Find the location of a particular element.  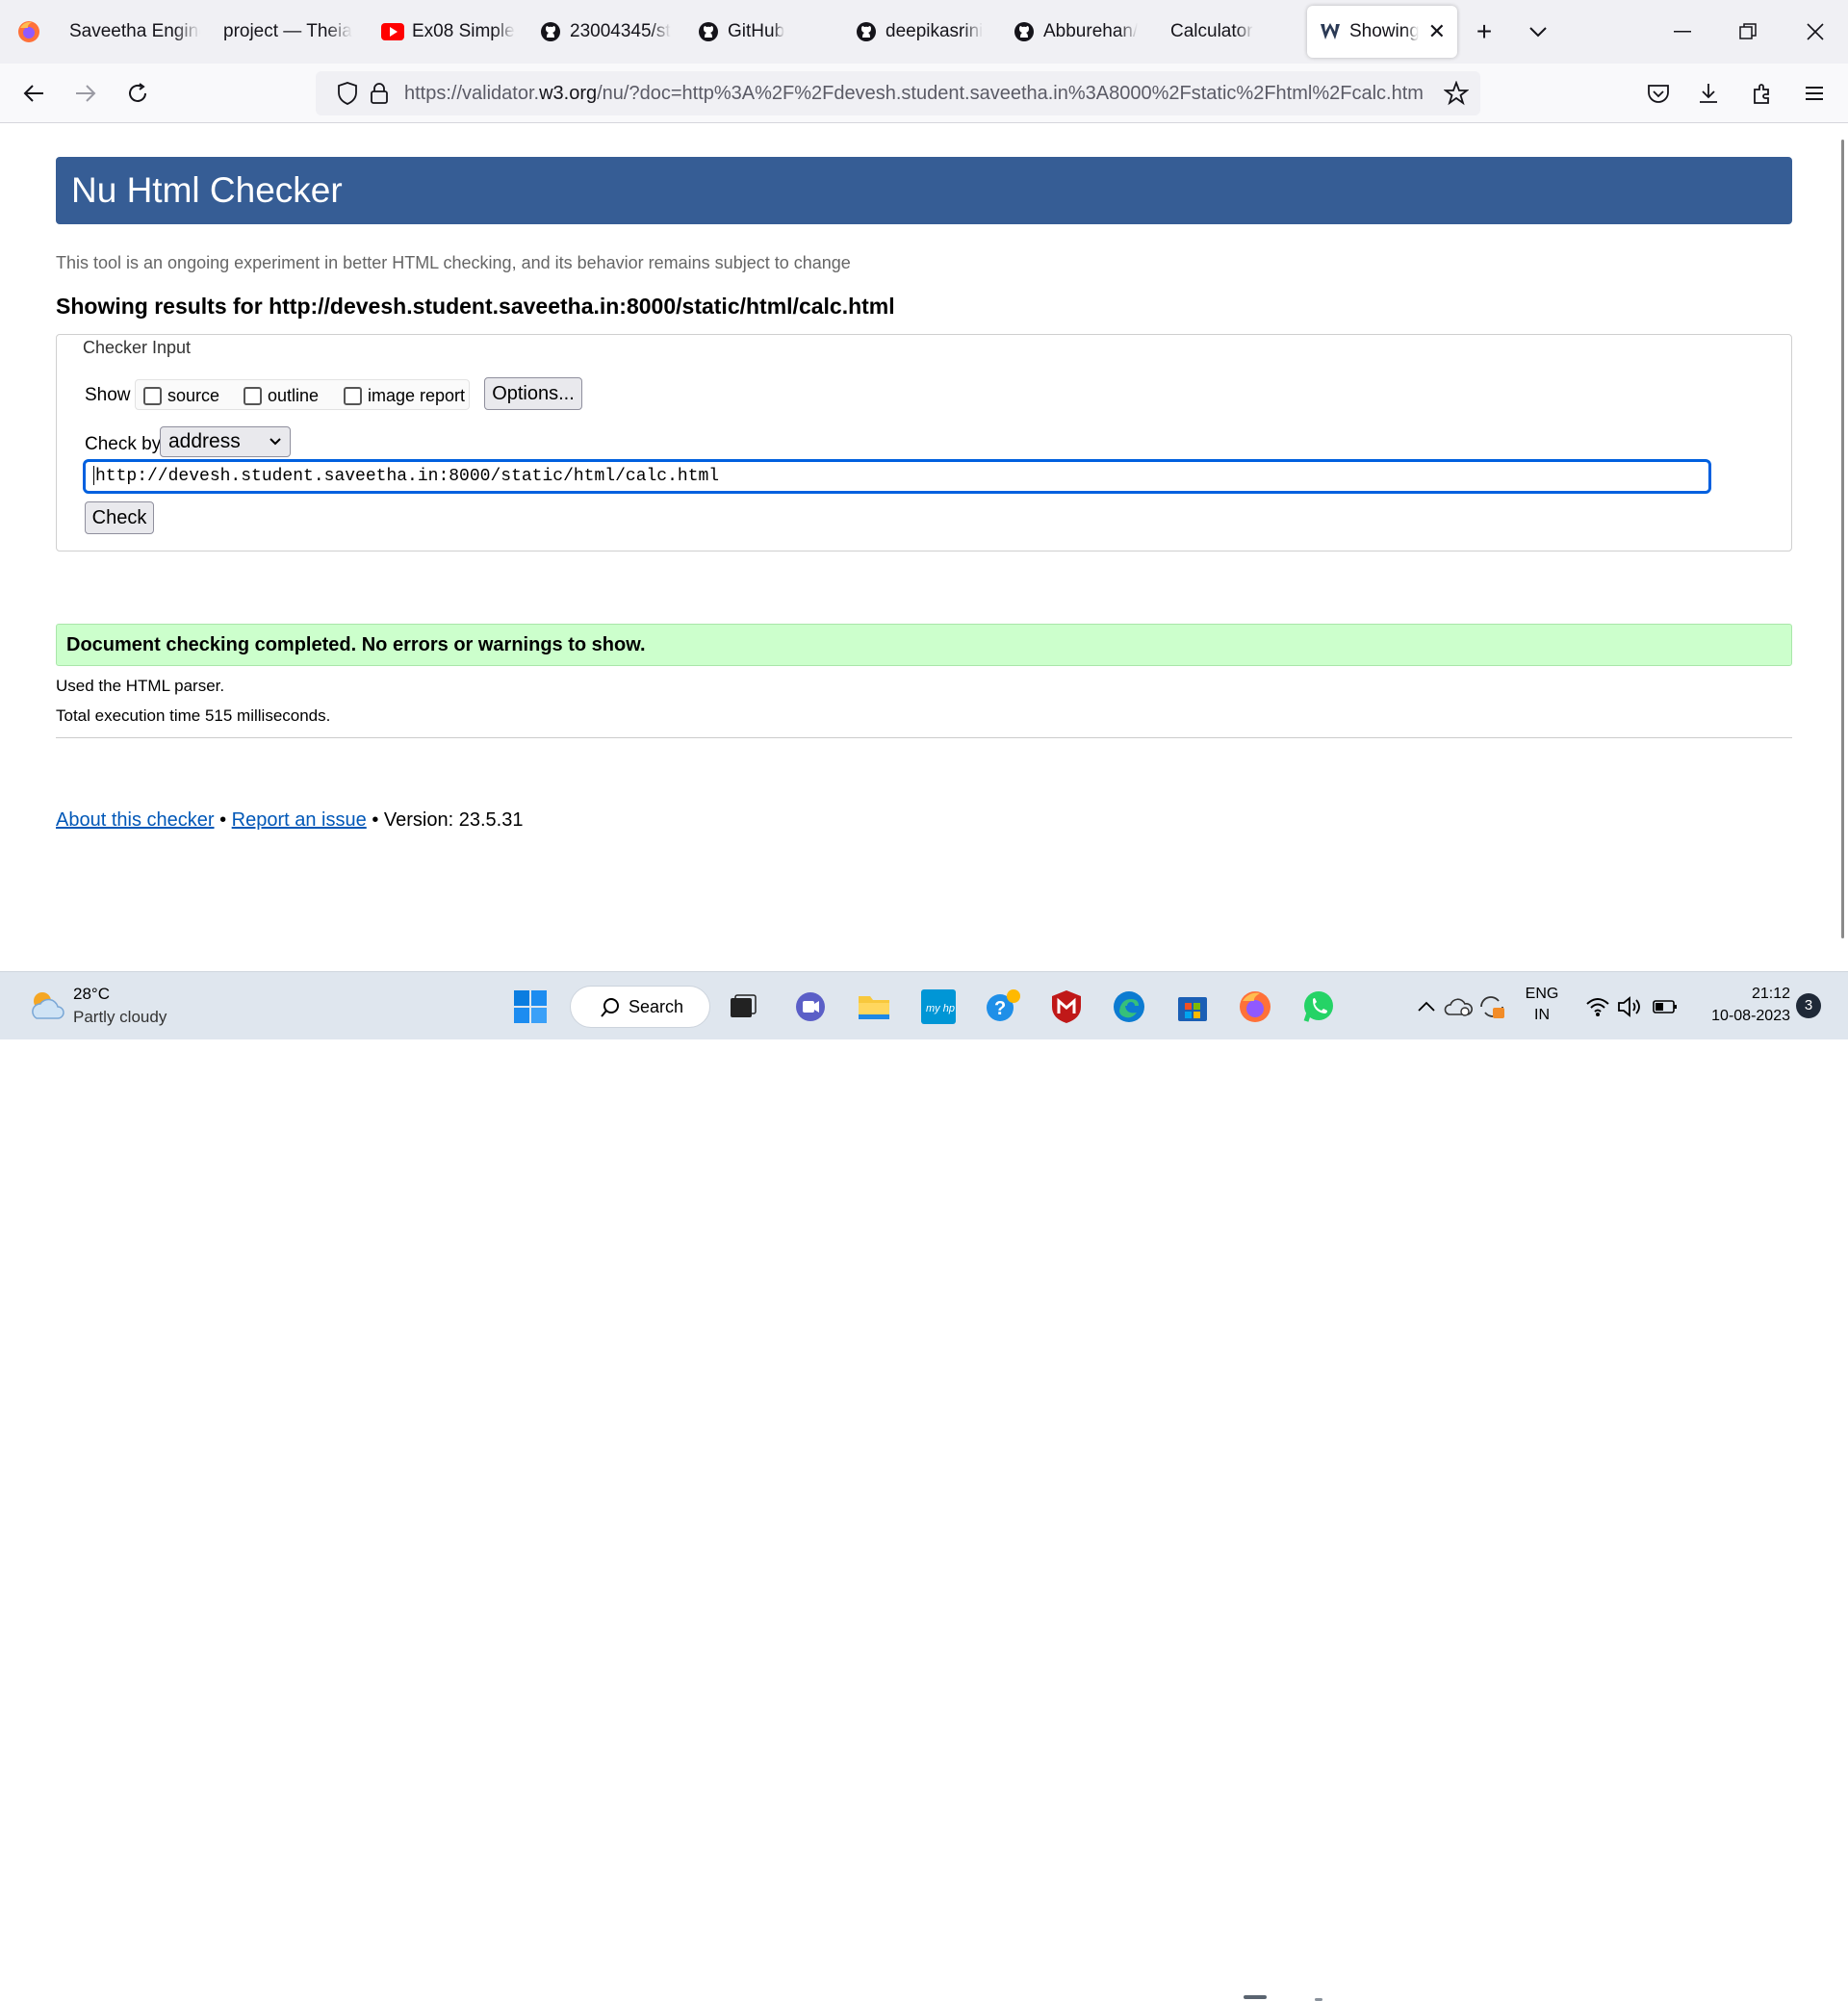

outline-checkbox is located at coordinates (253, 395).